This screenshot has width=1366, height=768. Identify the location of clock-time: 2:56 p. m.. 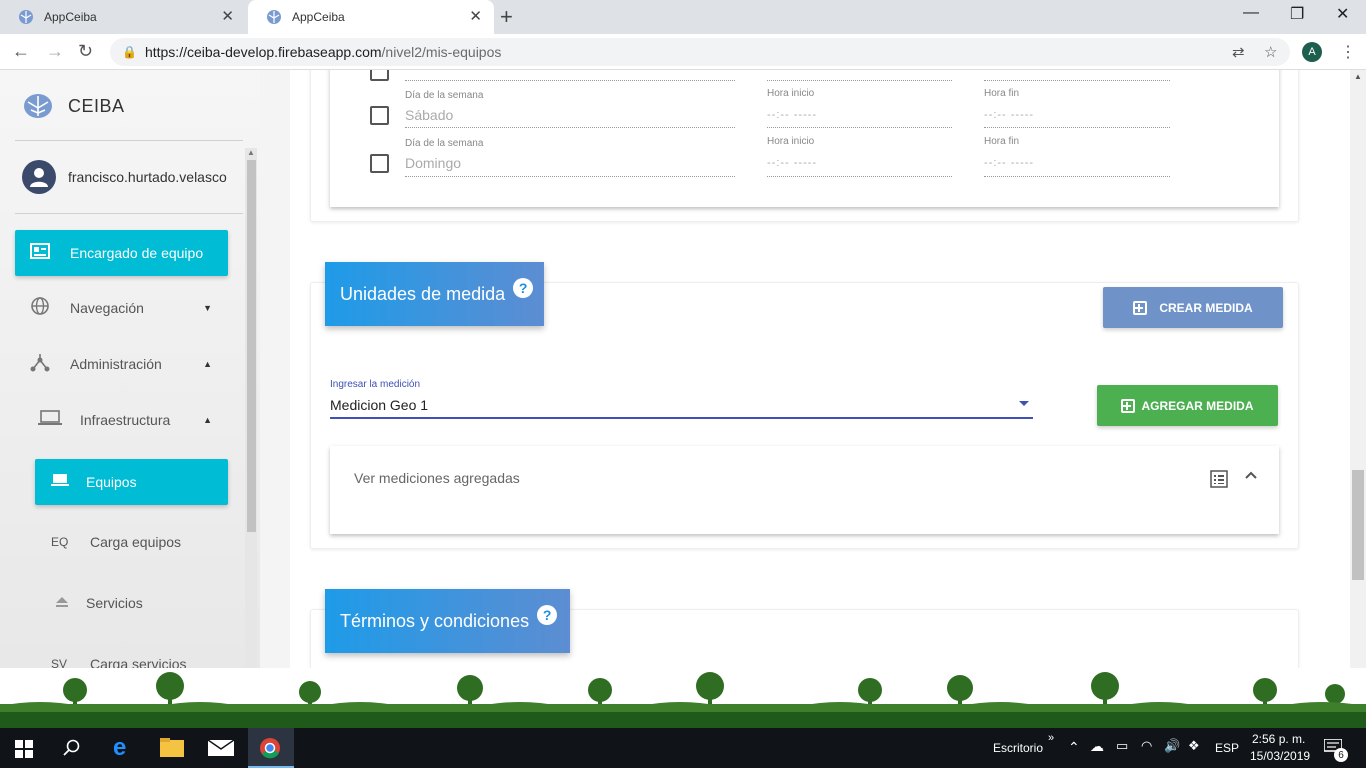
(1278, 739).